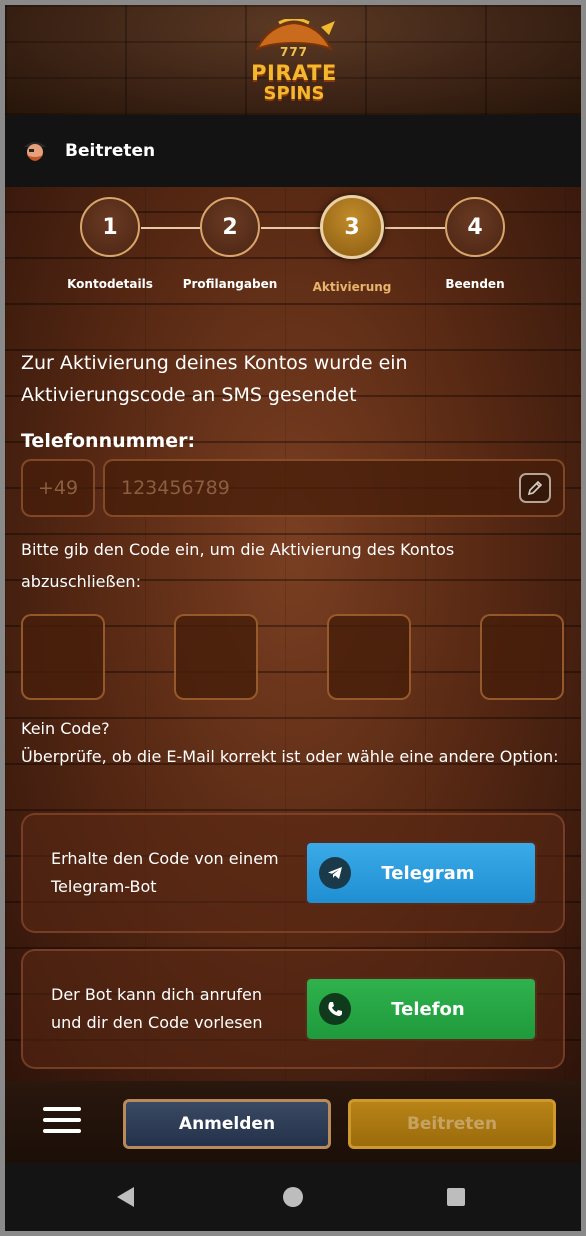 The height and width of the screenshot is (1236, 586). I want to click on step-2-label: Profilangaben, so click(230, 284).